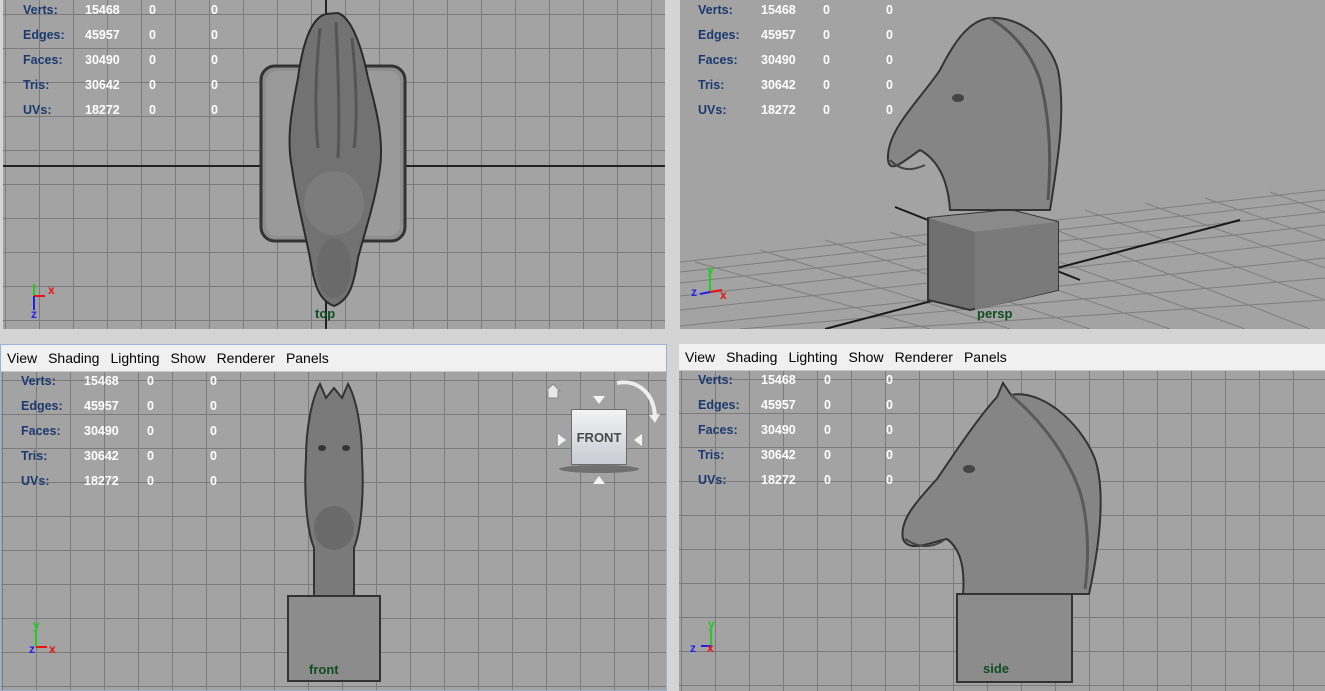  I want to click on camera-label-top: top, so click(325, 313).